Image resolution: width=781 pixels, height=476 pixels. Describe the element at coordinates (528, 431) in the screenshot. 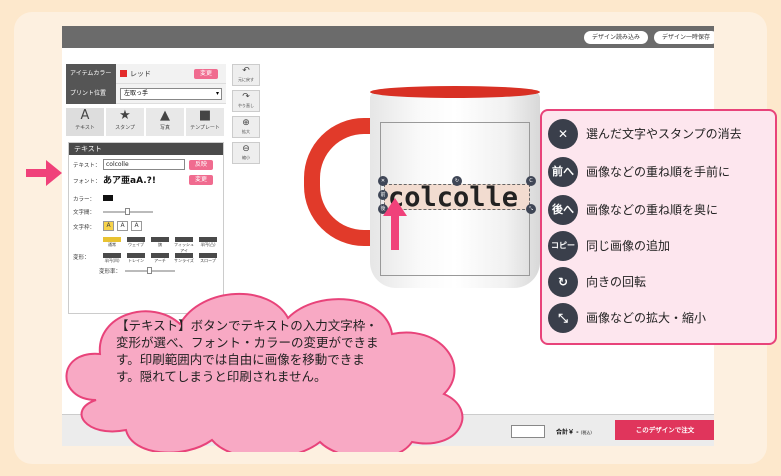

I see `quantity-input` at that location.